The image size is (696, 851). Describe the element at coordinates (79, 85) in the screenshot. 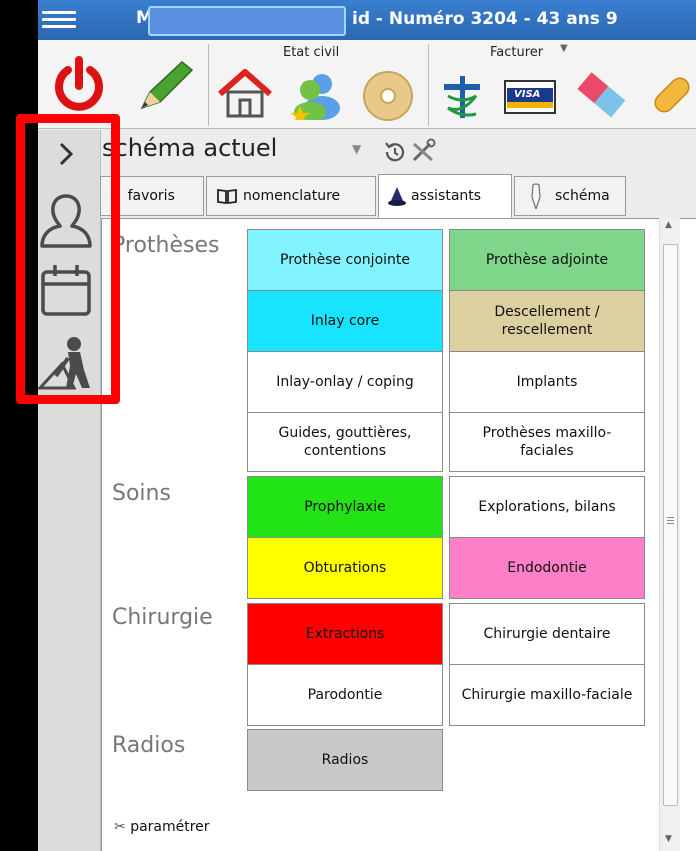

I see `power-icon` at that location.